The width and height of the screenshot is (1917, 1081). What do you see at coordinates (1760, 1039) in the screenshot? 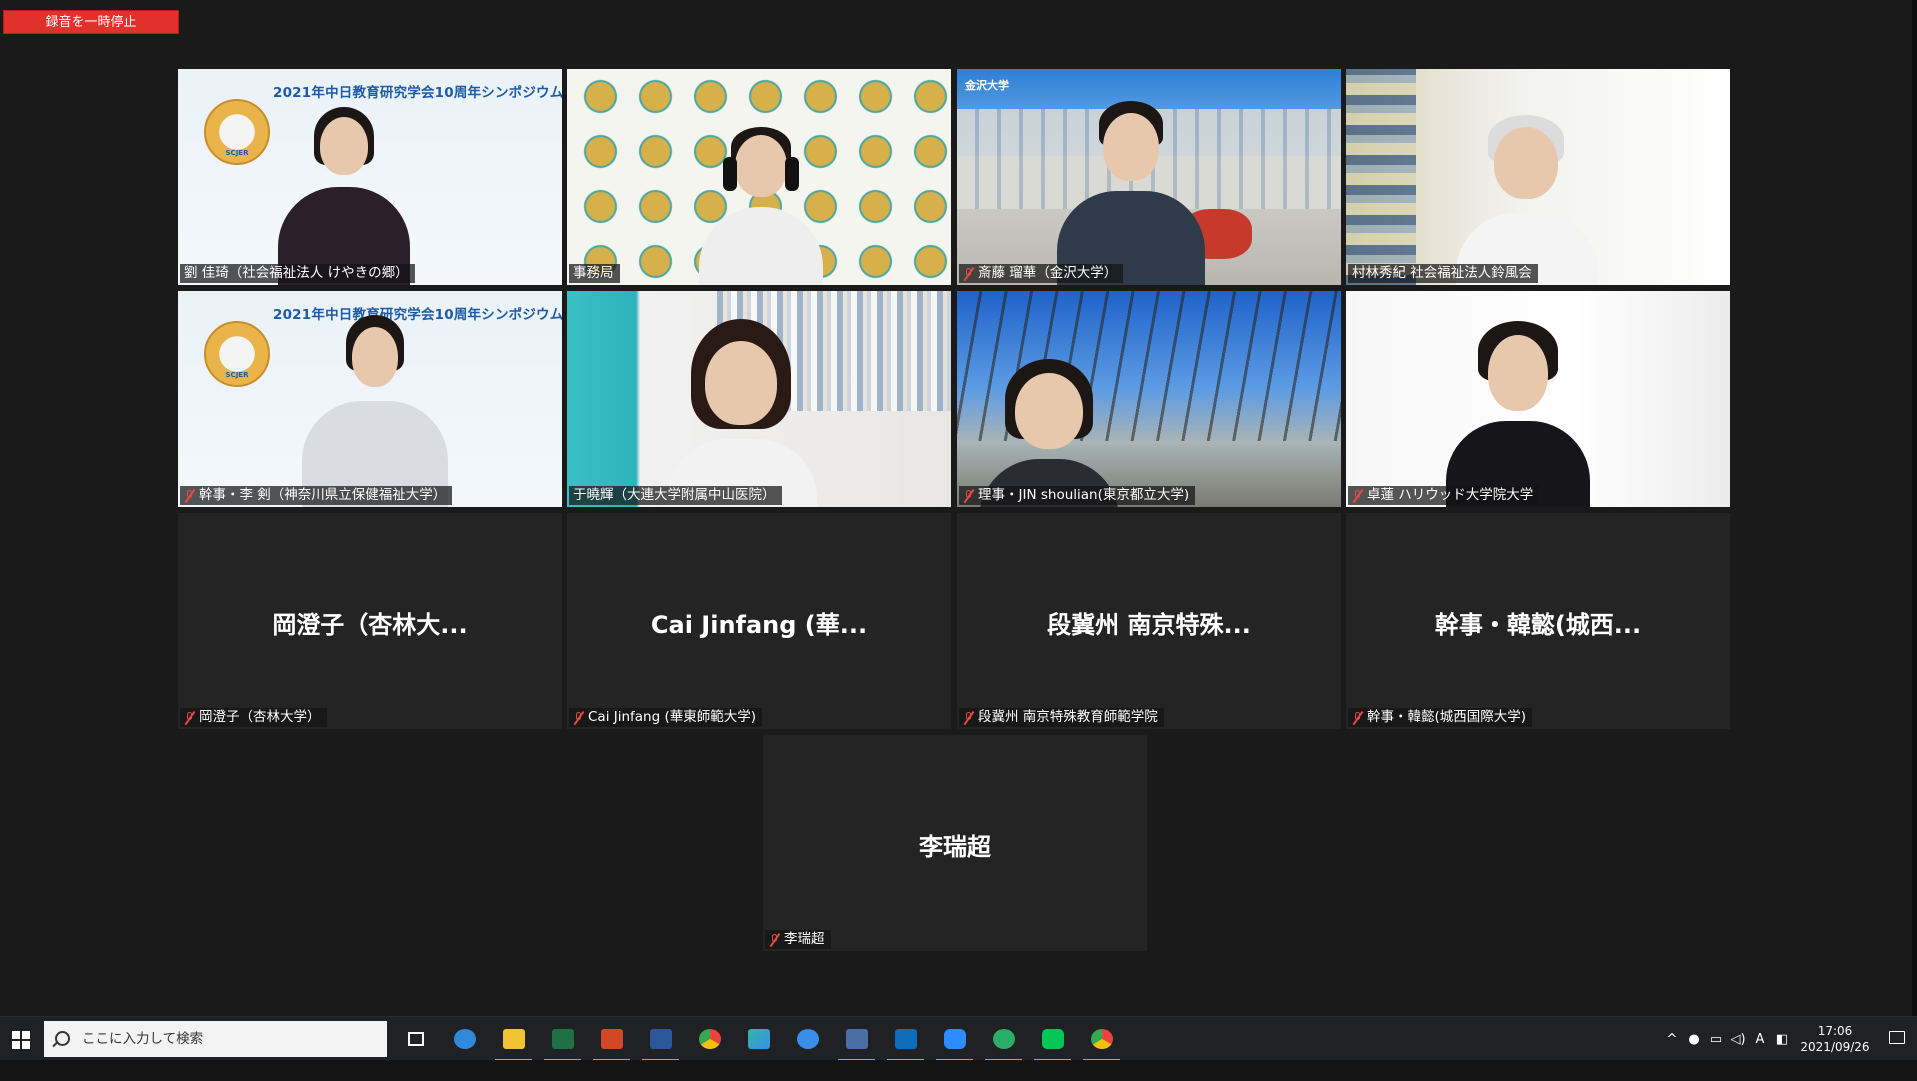
I see `ime-indicator: A` at bounding box center [1760, 1039].